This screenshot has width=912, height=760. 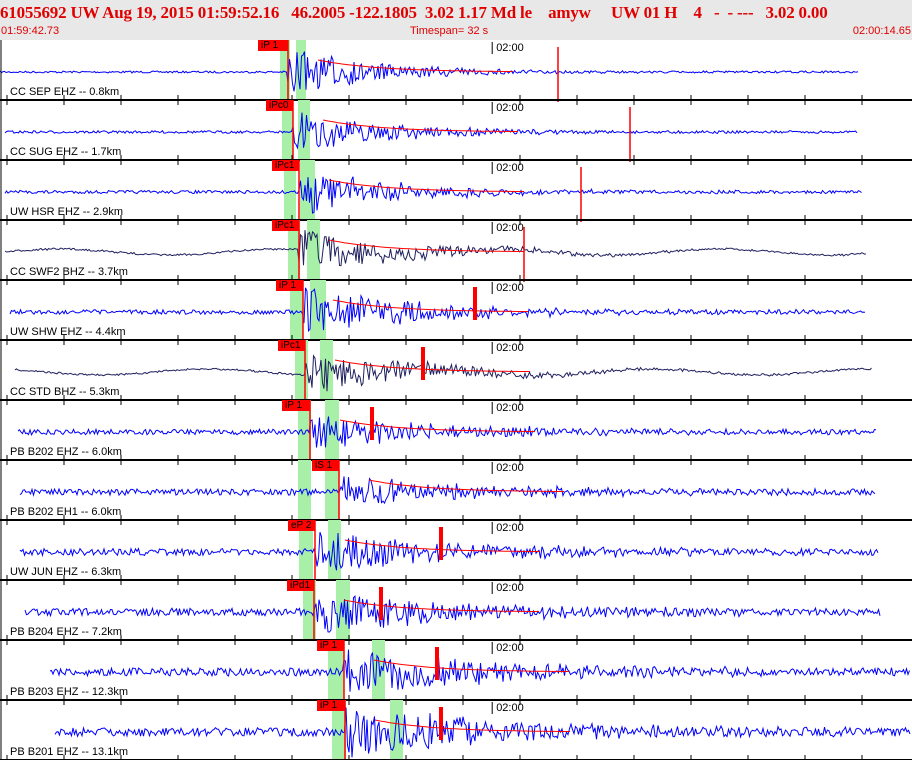 I want to click on phase-pick-label: iPc0, so click(x=279, y=105).